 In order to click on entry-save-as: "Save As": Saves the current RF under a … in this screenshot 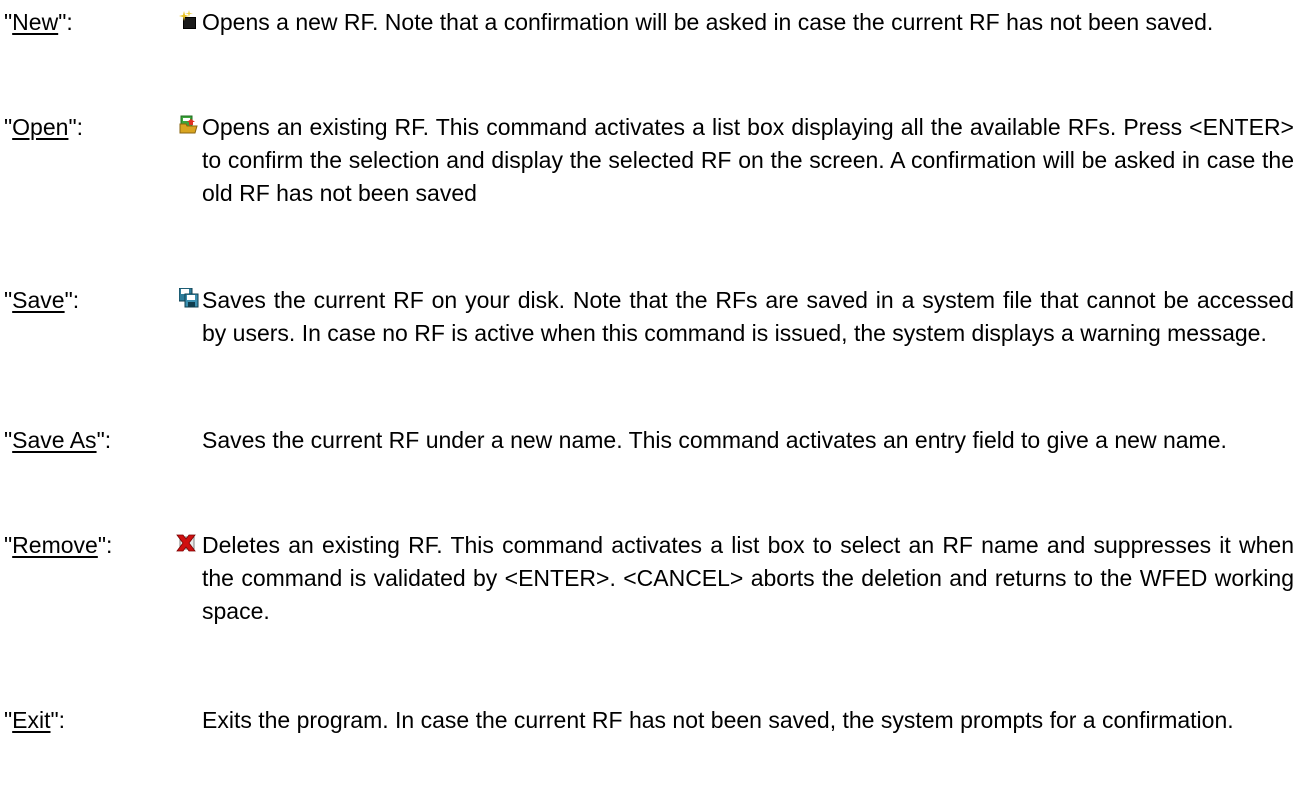, I will do `click(649, 459)`.